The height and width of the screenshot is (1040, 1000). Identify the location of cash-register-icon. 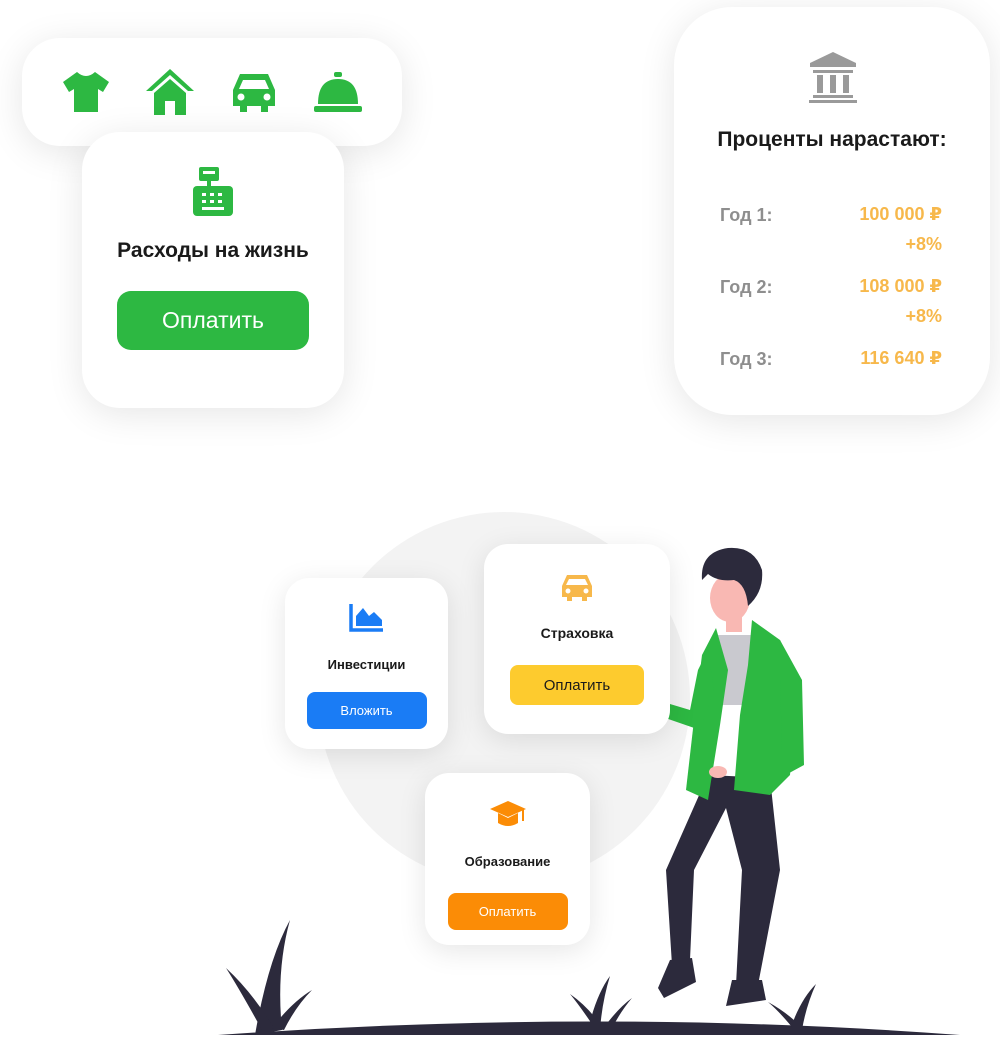
(213, 194).